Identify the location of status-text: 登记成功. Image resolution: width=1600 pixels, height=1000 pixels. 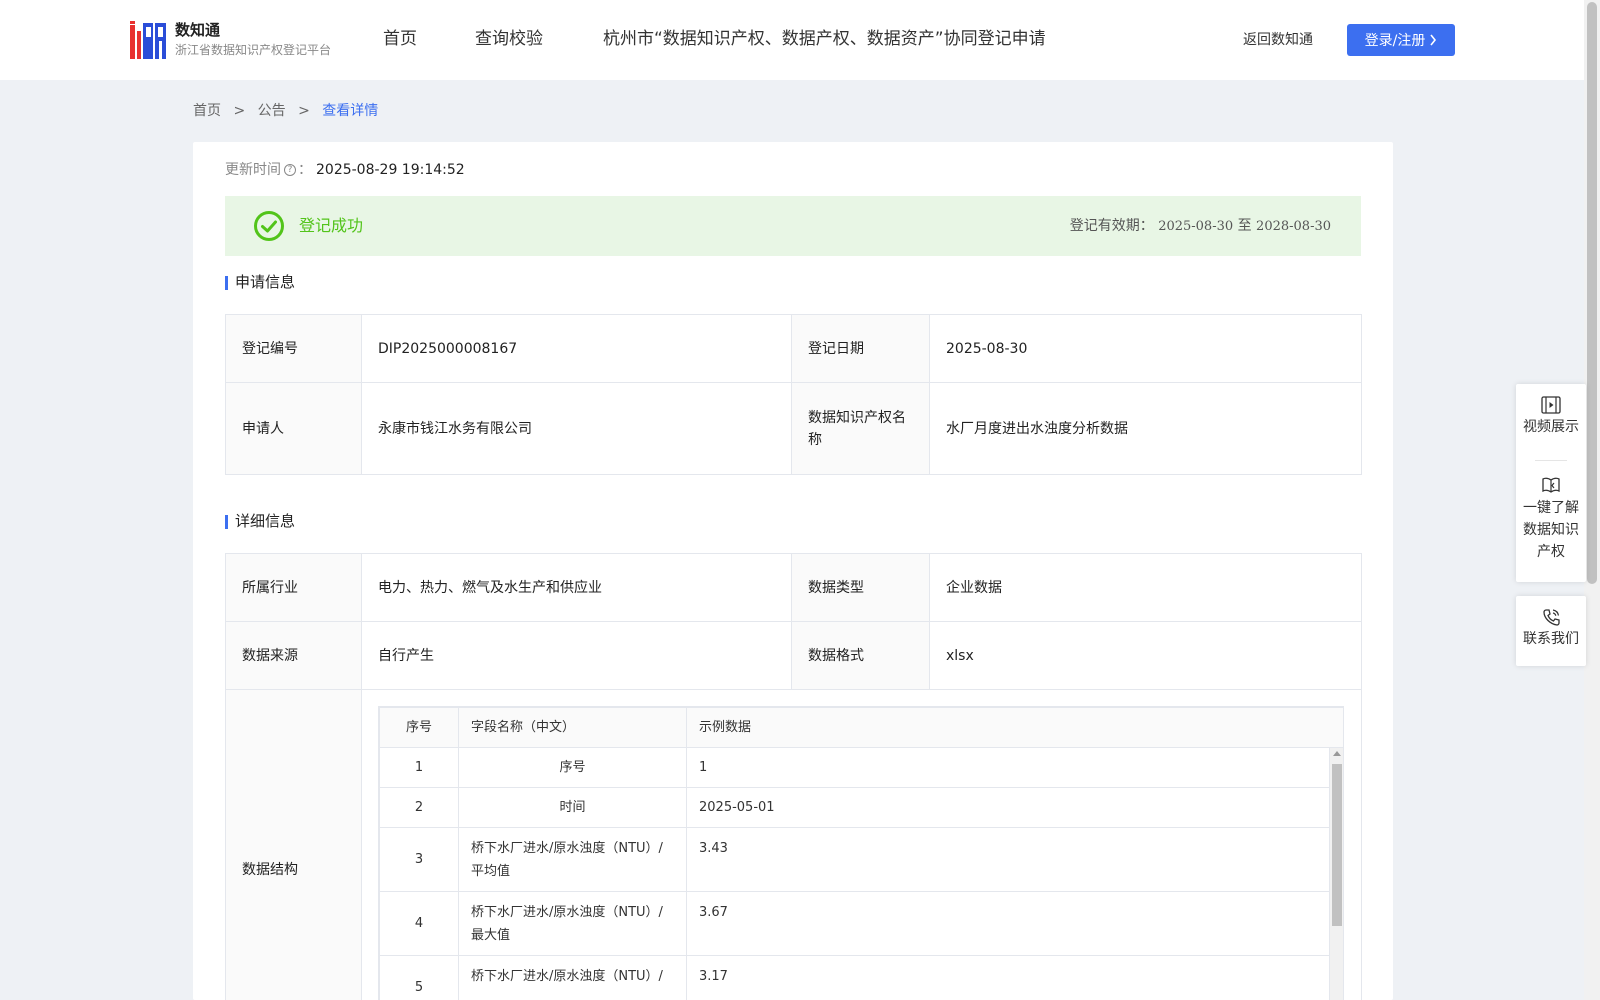
(331, 225).